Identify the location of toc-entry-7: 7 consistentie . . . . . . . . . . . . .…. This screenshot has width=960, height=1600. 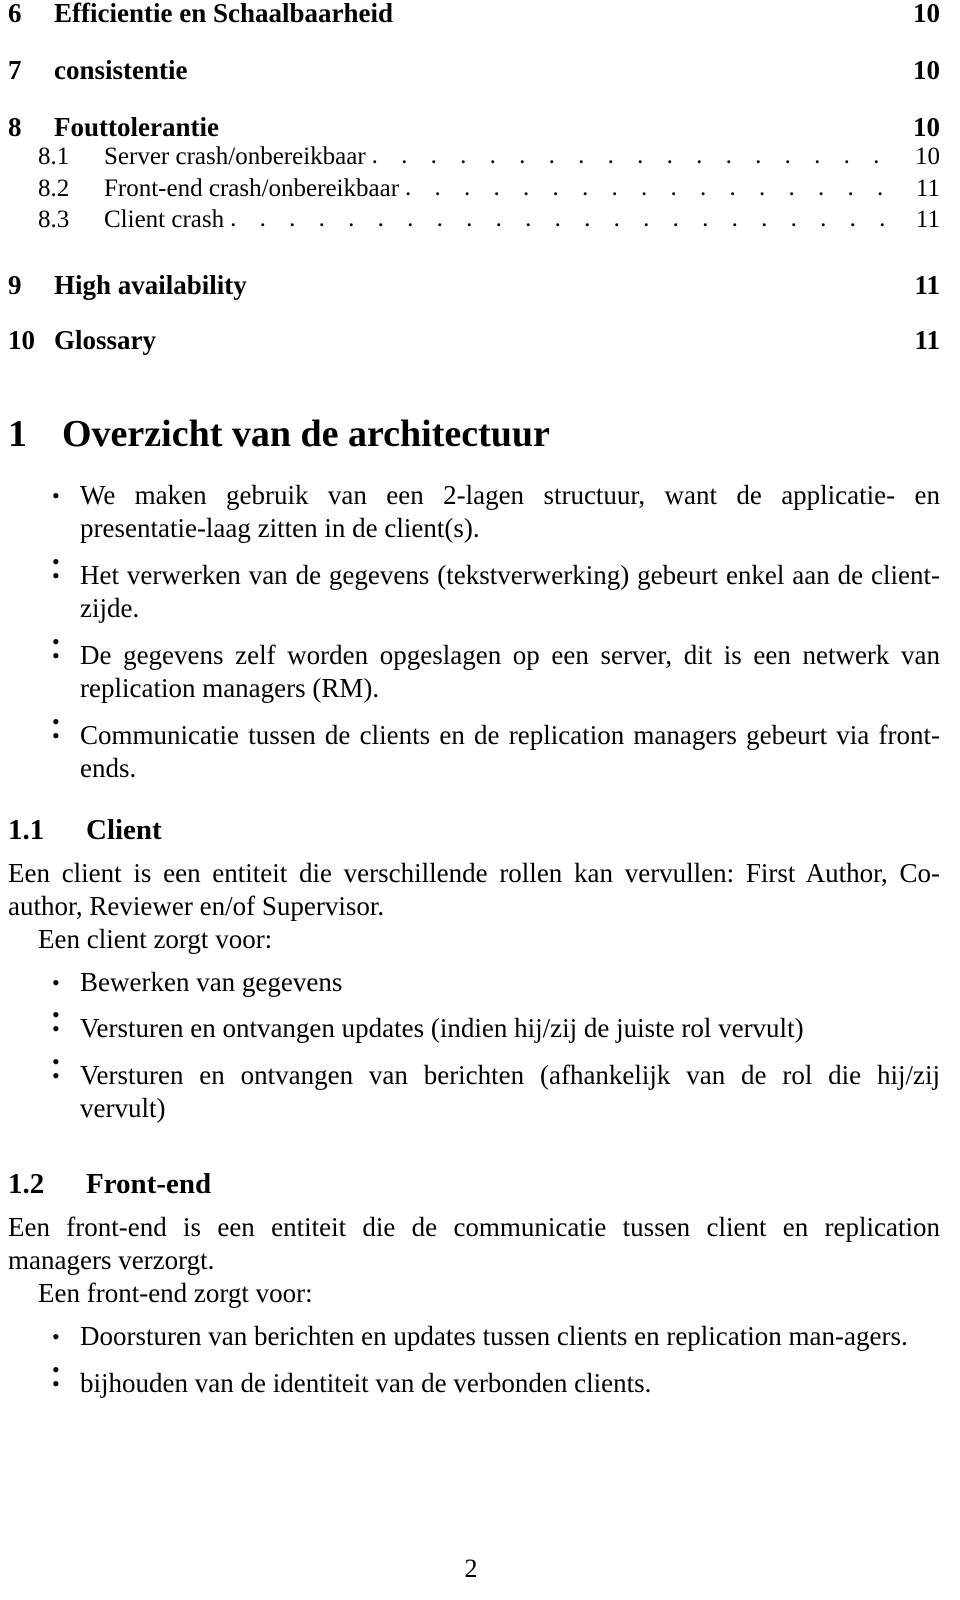
(474, 70).